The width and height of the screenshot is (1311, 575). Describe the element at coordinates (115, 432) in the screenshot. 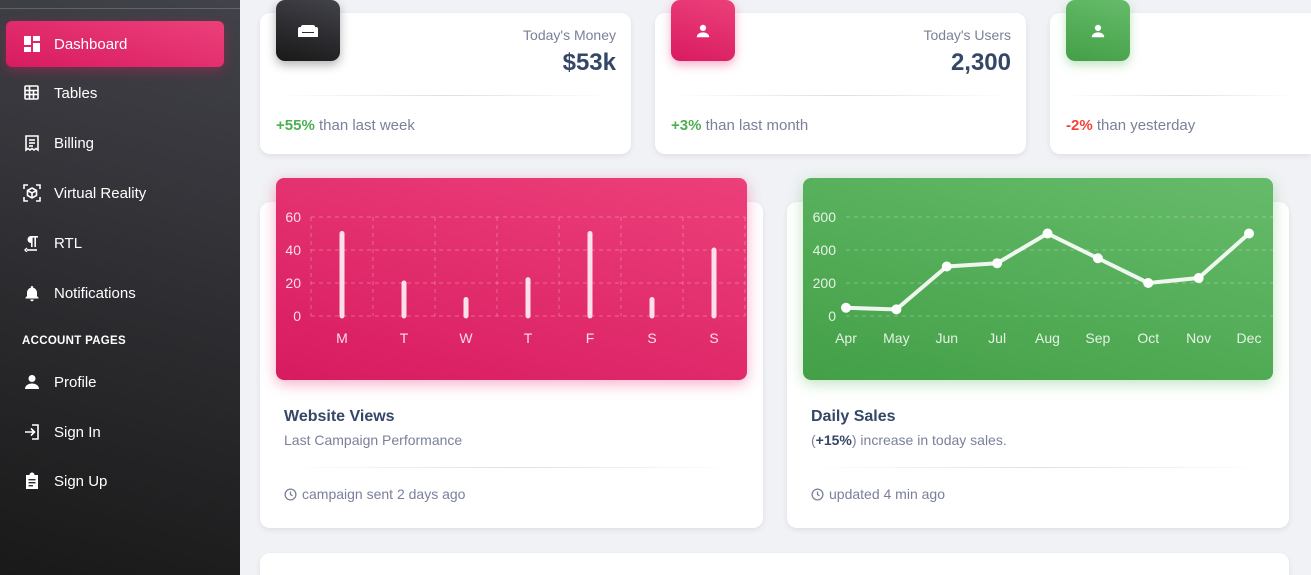

I see `sidebar-item-sign-in: Sign In` at that location.